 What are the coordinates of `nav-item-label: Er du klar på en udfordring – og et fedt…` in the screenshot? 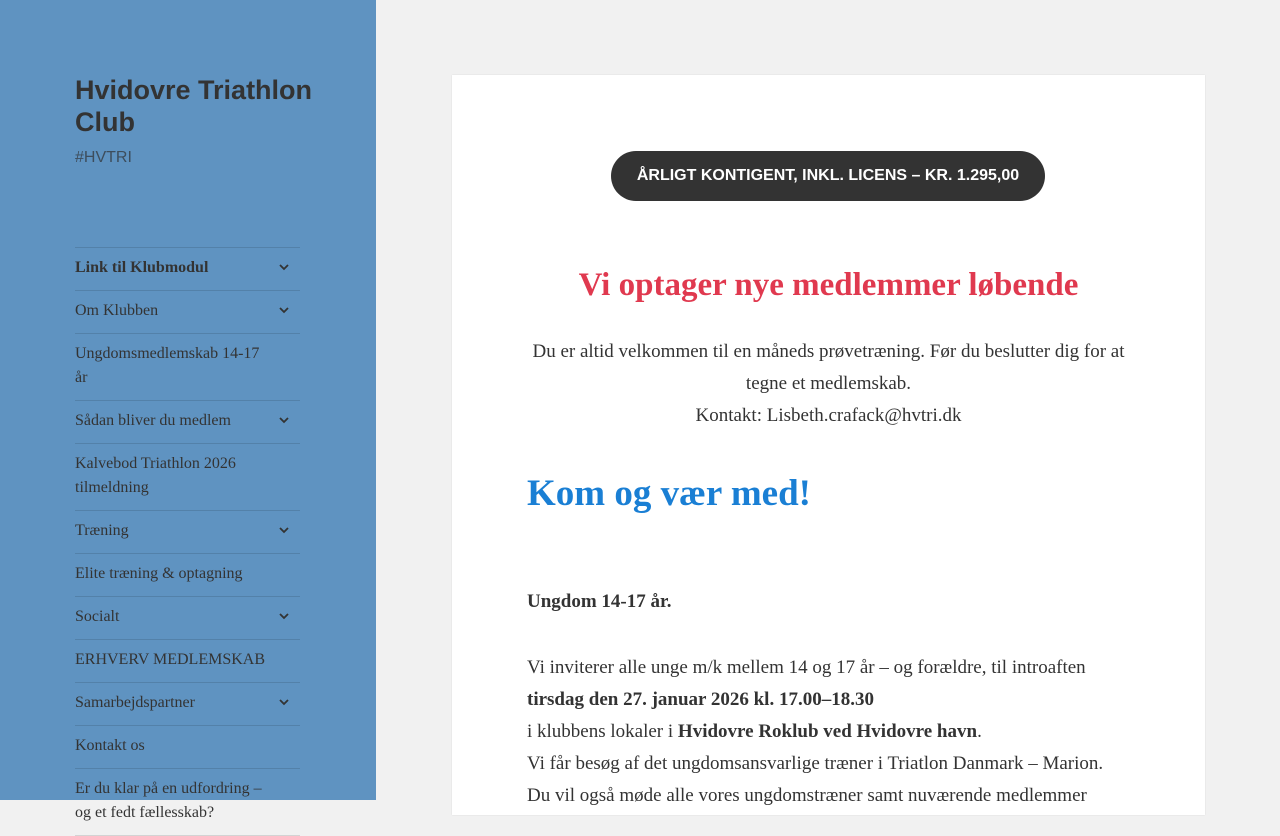 It's located at (168, 800).